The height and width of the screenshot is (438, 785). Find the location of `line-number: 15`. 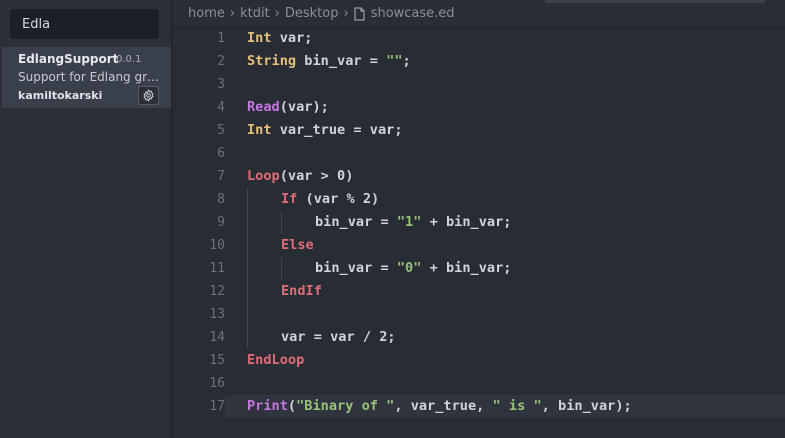

line-number: 15 is located at coordinates (217, 360).